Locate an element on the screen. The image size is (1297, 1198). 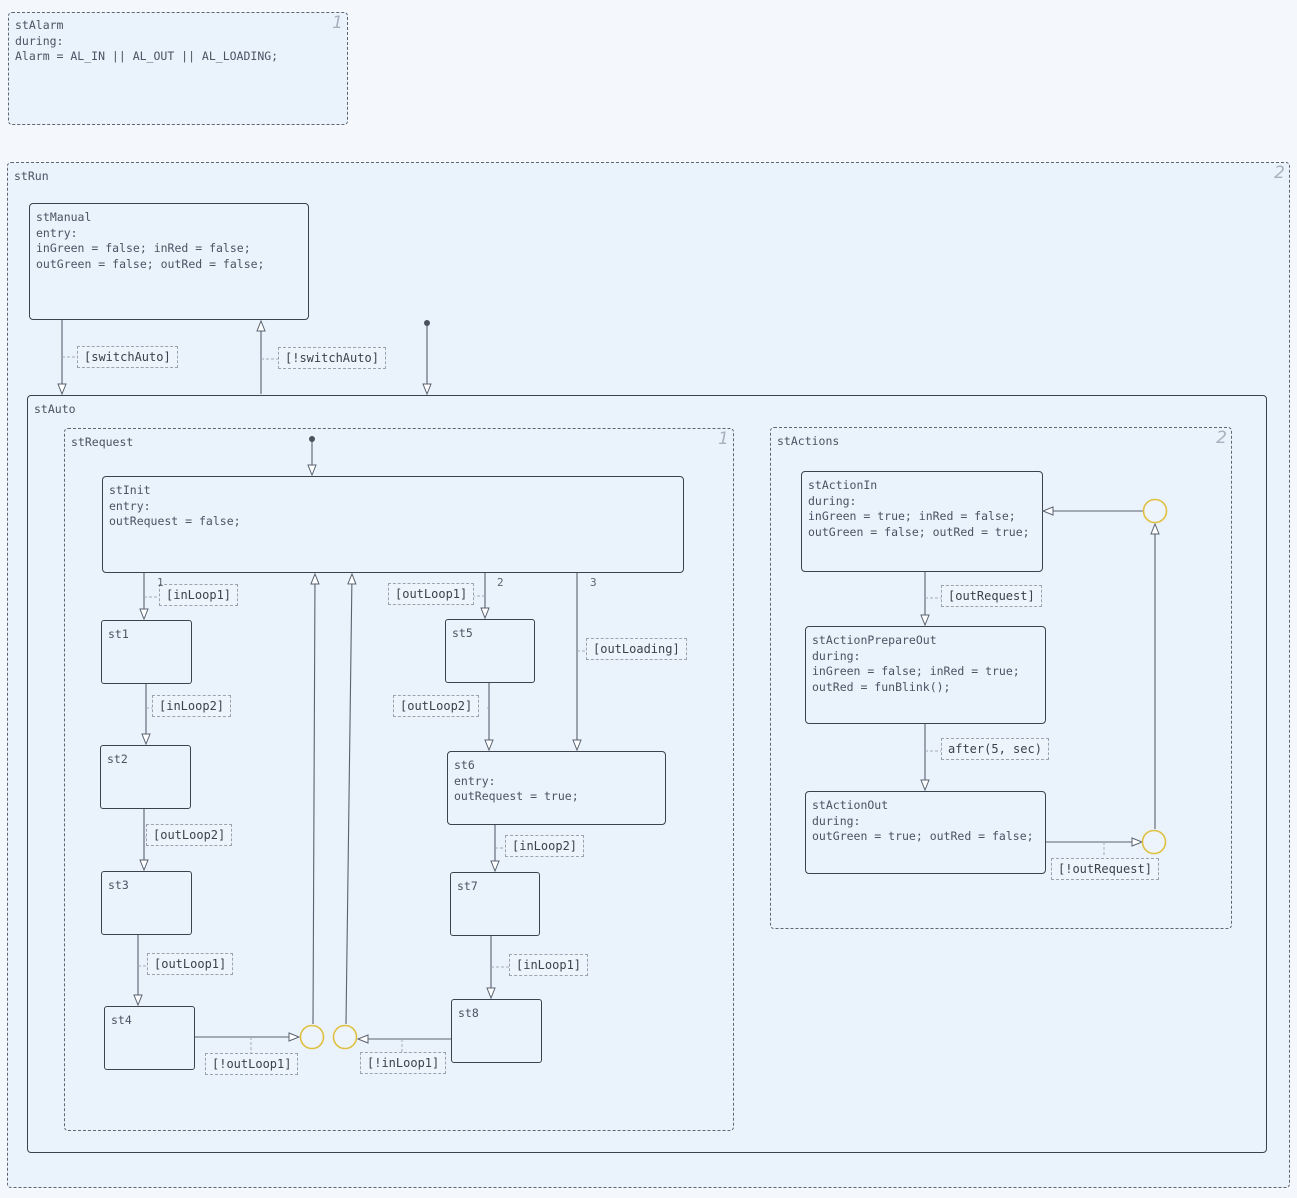
label-after: after(5, sec) is located at coordinates (995, 749).